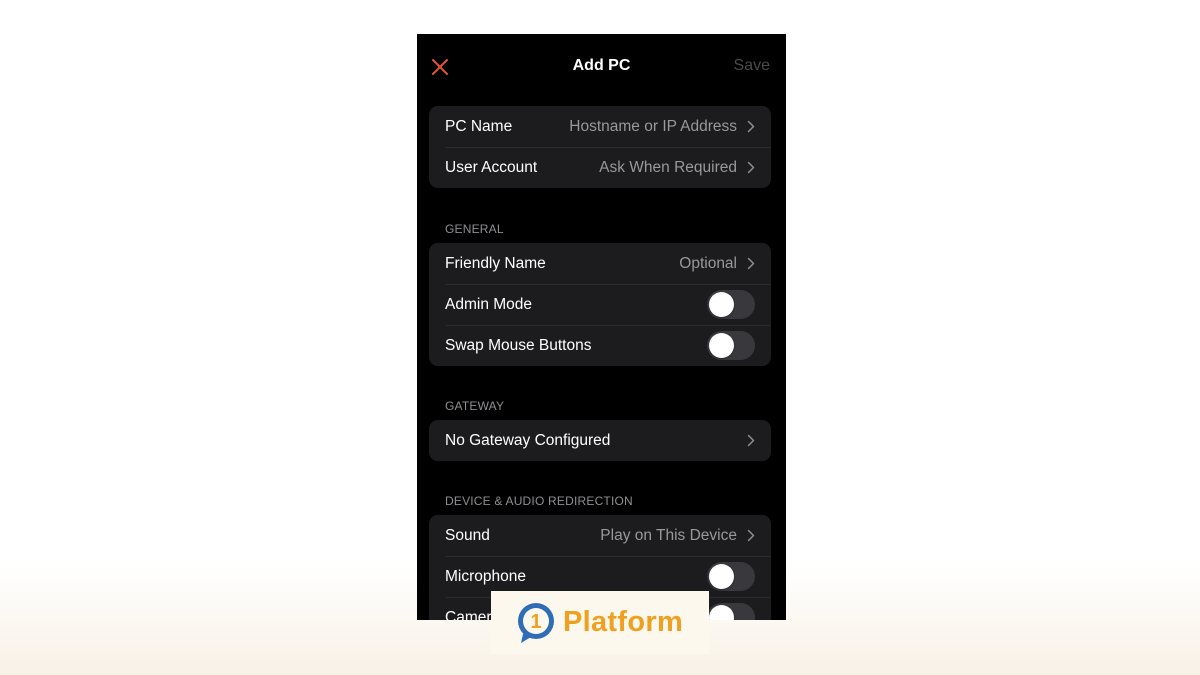 Image resolution: width=1200 pixels, height=675 pixels. What do you see at coordinates (752, 66) in the screenshot?
I see `save-button: Save` at bounding box center [752, 66].